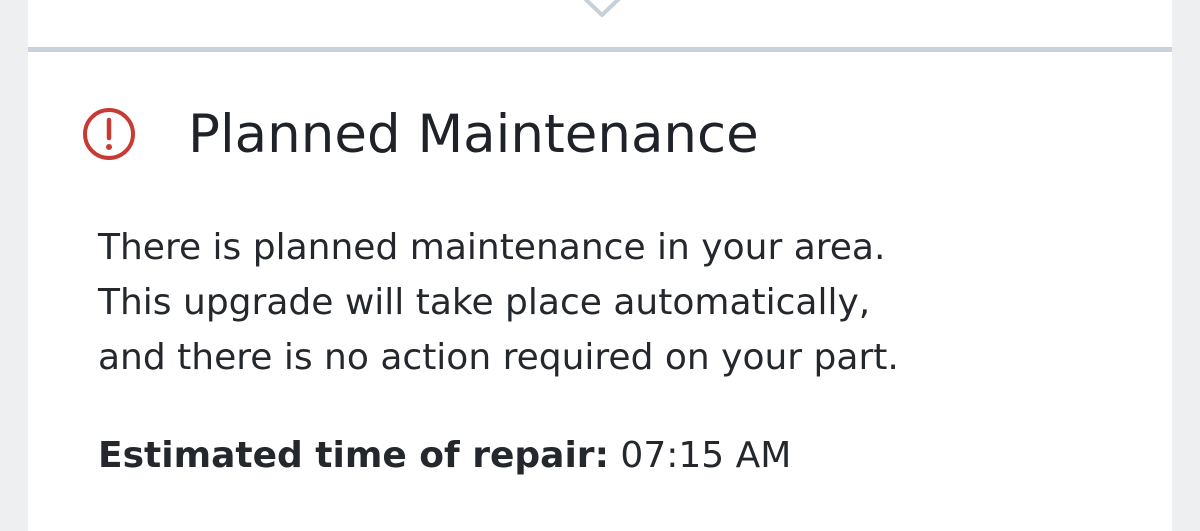 The height and width of the screenshot is (531, 1200). What do you see at coordinates (600, 49) in the screenshot?
I see `section-divider` at bounding box center [600, 49].